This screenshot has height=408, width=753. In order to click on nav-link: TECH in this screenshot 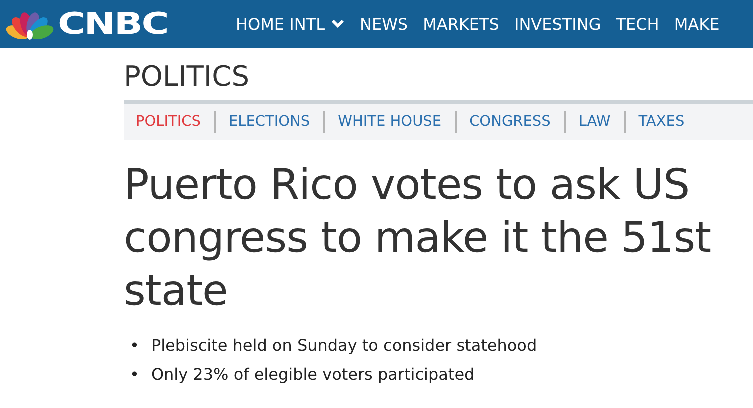, I will do `click(638, 24)`.